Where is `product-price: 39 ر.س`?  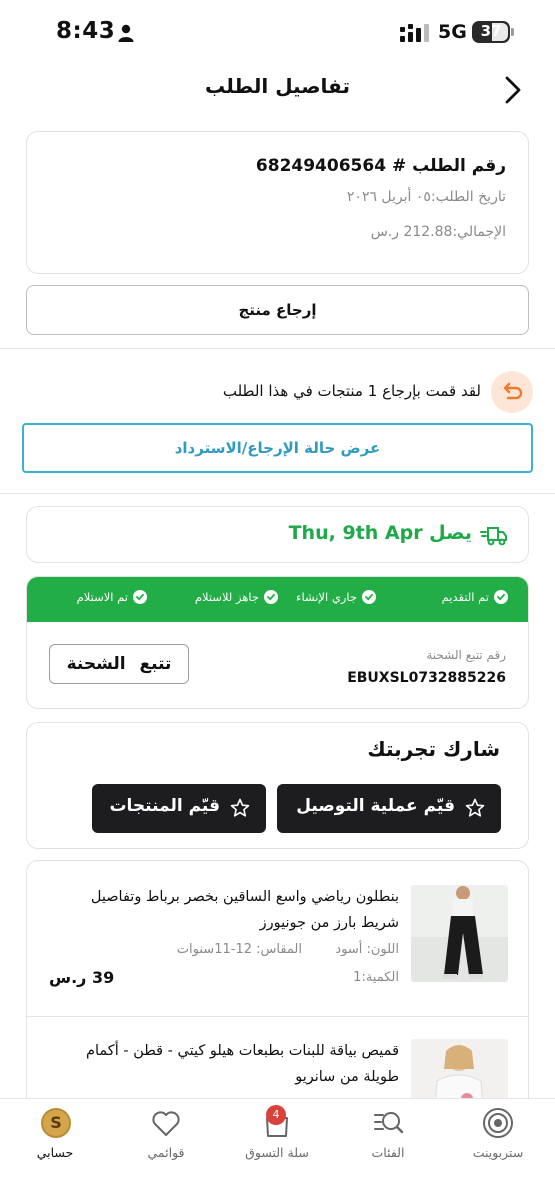 product-price: 39 ر.س is located at coordinates (82, 977).